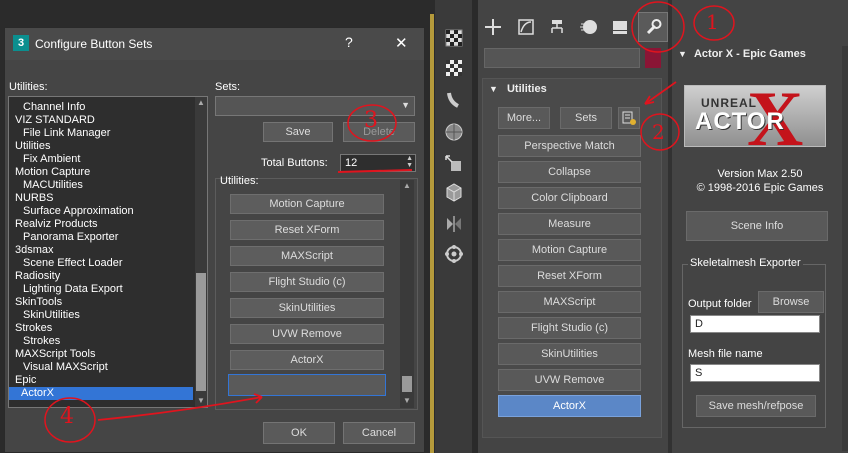  I want to click on mirror-icon, so click(454, 224).